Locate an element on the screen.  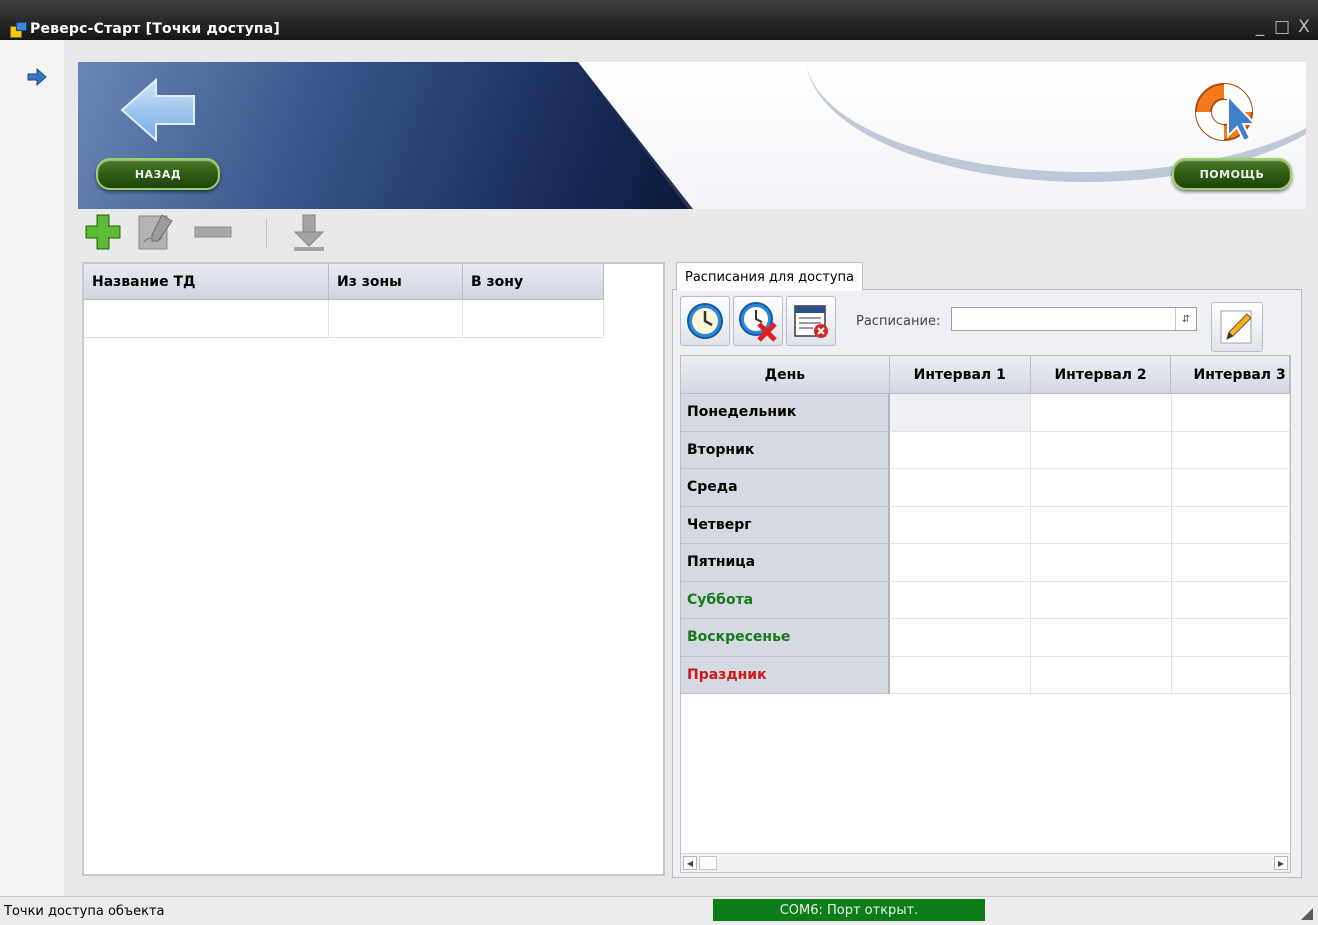
column-header-to-zone: В зону is located at coordinates (533, 282).